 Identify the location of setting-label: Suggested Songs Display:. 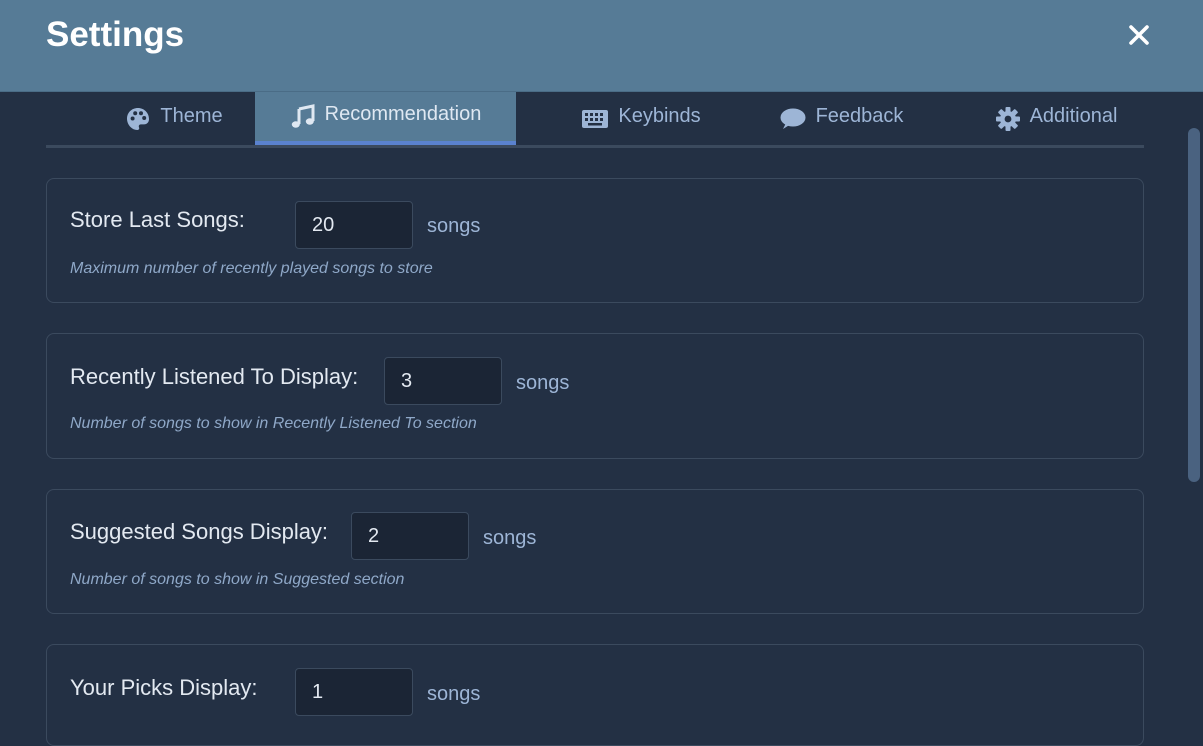
(199, 531).